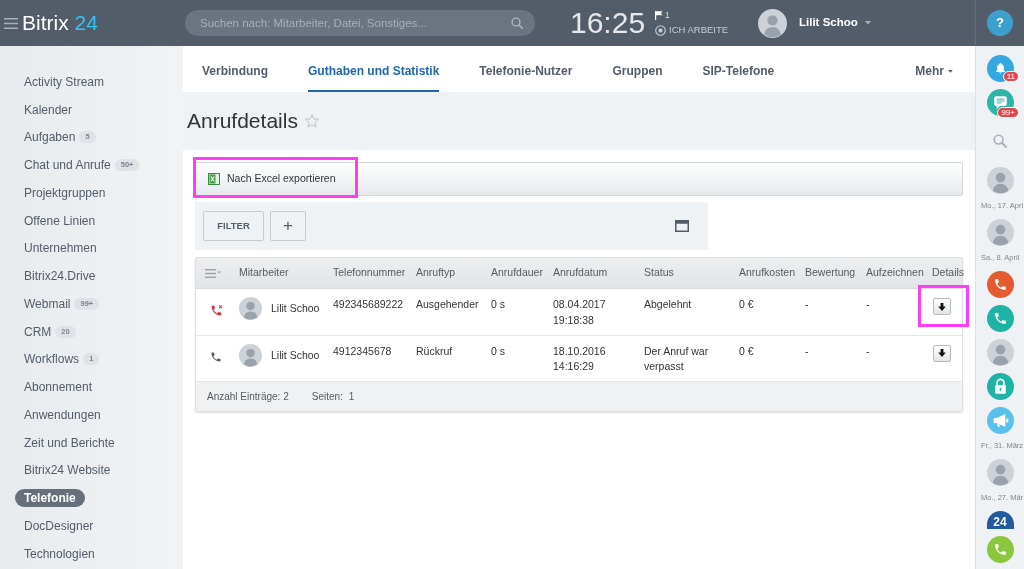  I want to click on tab: Verbindung, so click(235, 69).